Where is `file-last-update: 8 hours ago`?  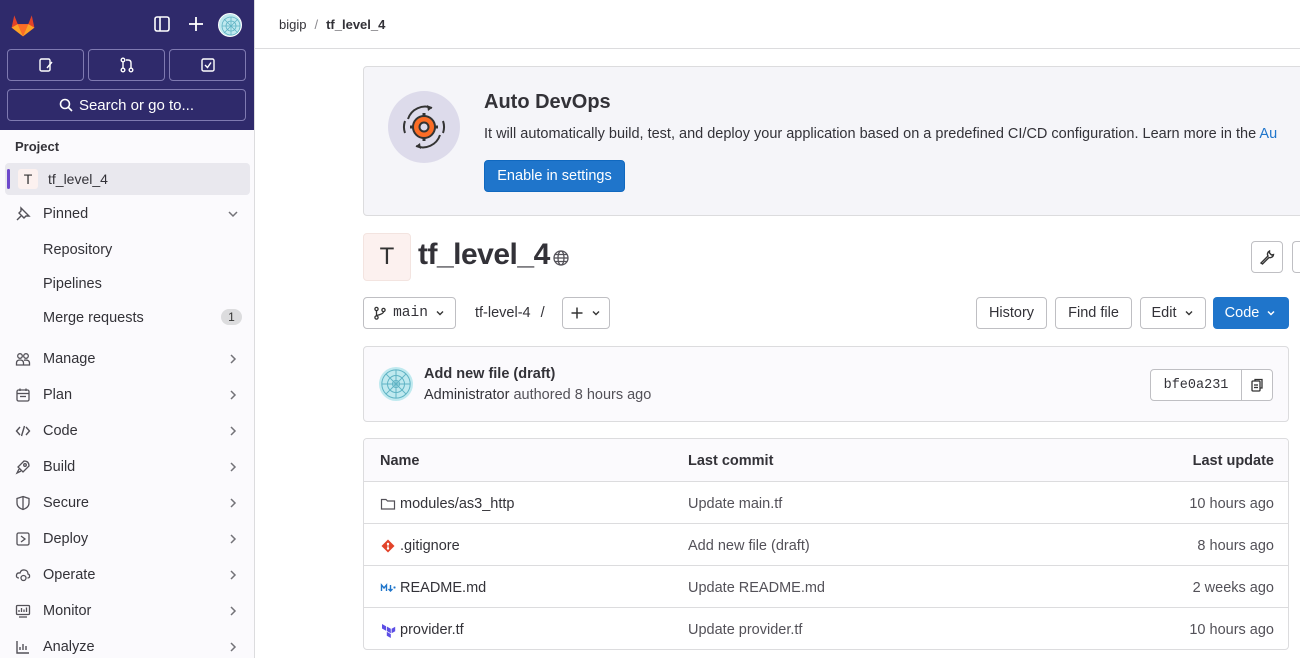
file-last-update: 8 hours ago is located at coordinates (1235, 546).